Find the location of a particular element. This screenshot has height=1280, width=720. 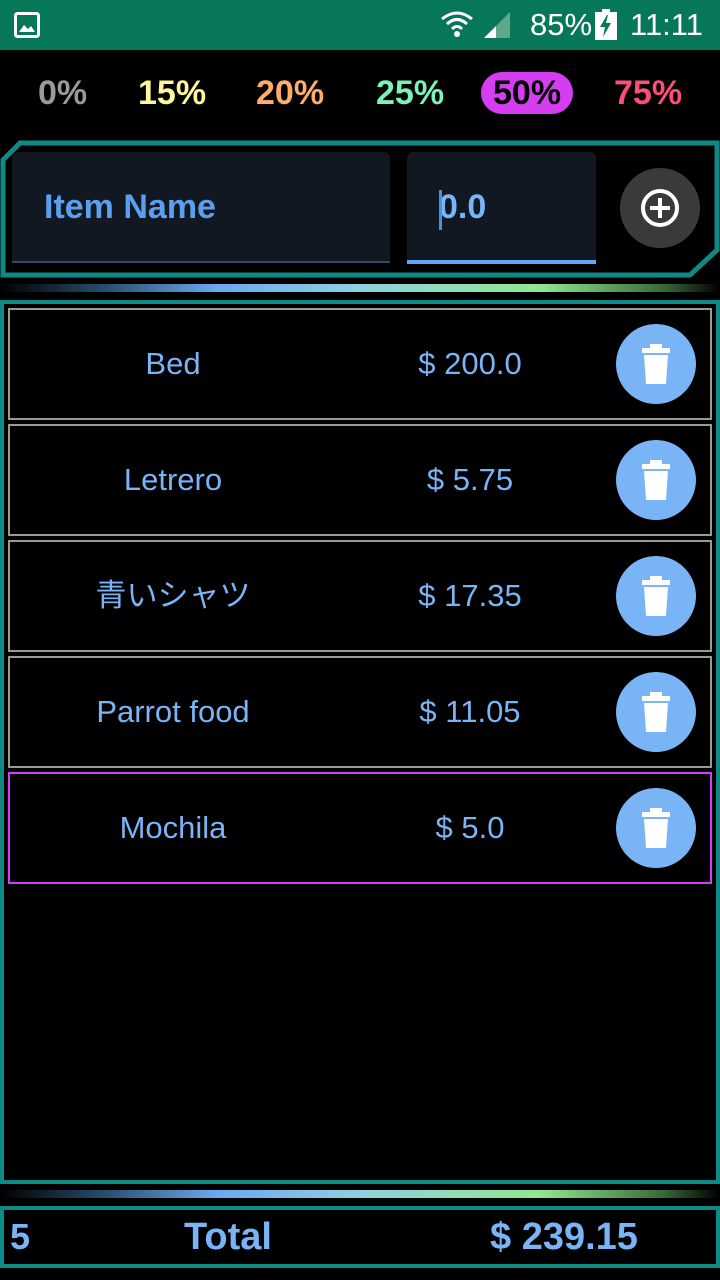

tip-option-50: 50% is located at coordinates (527, 93).